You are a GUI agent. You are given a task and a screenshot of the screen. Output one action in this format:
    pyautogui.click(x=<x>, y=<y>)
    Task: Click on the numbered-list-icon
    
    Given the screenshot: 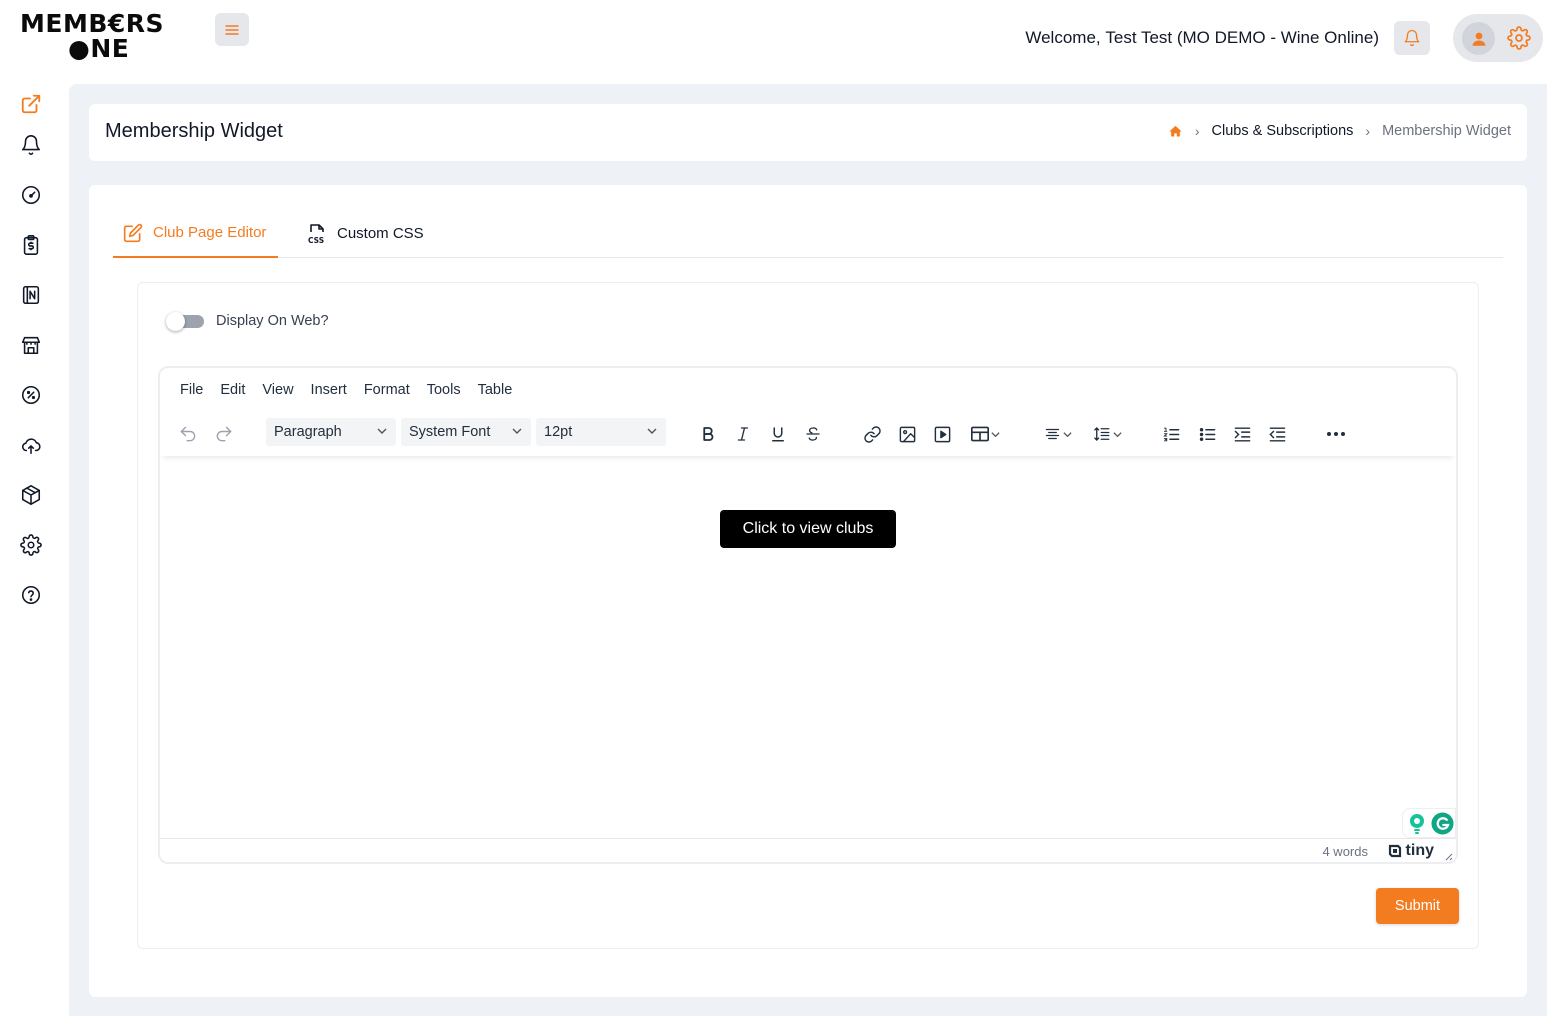 What is the action you would take?
    pyautogui.click(x=1170, y=434)
    